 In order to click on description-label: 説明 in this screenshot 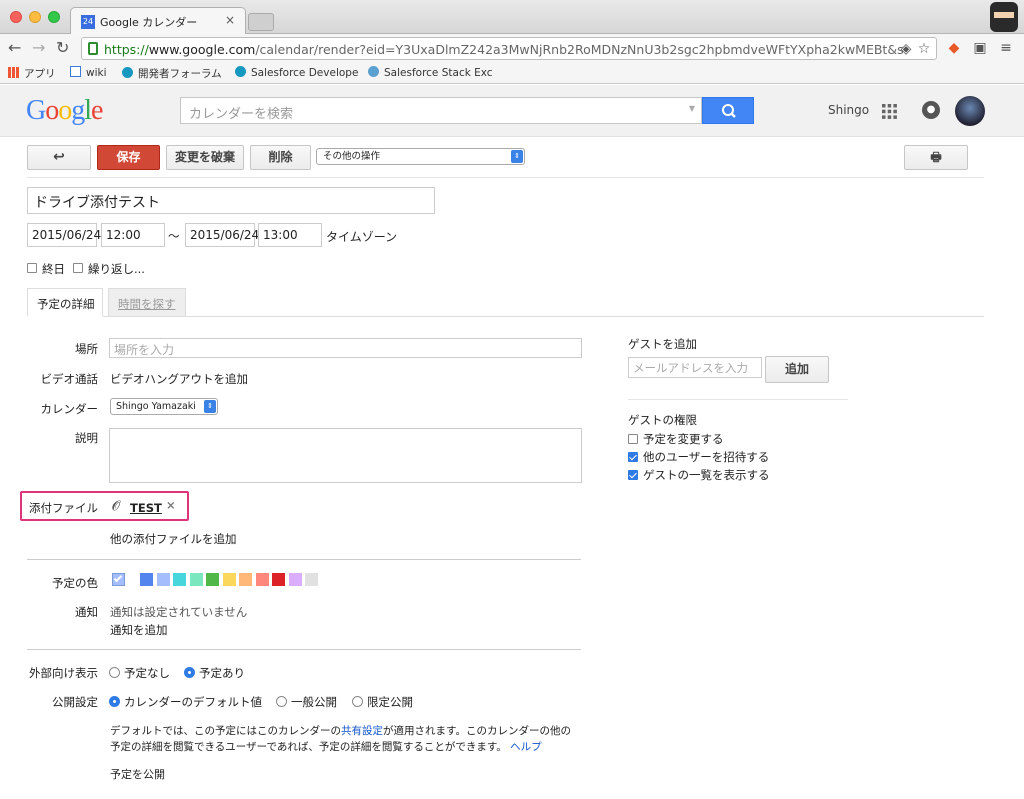, I will do `click(86, 438)`.